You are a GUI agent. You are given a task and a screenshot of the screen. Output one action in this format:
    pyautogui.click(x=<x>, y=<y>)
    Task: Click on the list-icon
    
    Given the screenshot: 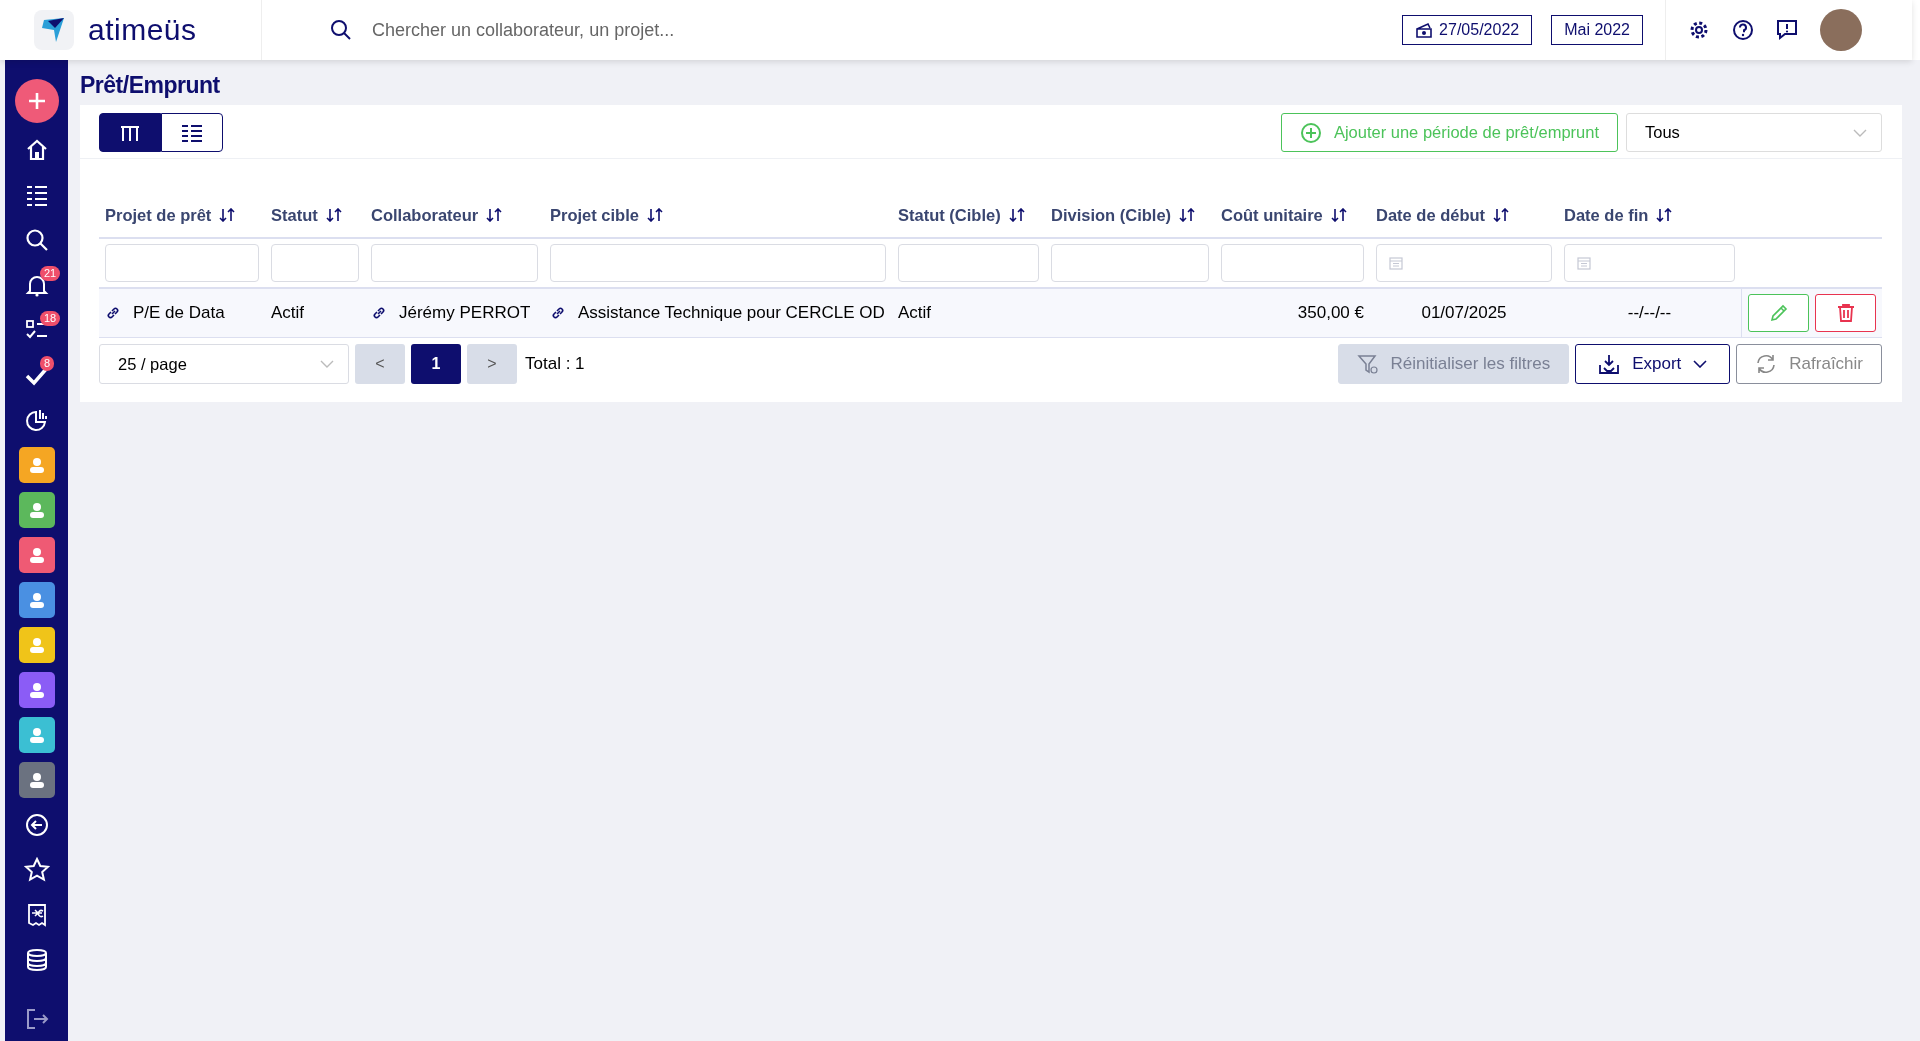 What is the action you would take?
    pyautogui.click(x=192, y=132)
    